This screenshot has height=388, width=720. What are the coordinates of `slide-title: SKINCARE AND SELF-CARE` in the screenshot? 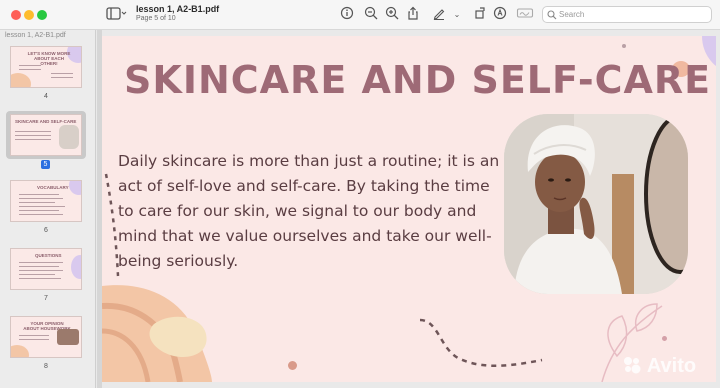 It's located at (418, 80).